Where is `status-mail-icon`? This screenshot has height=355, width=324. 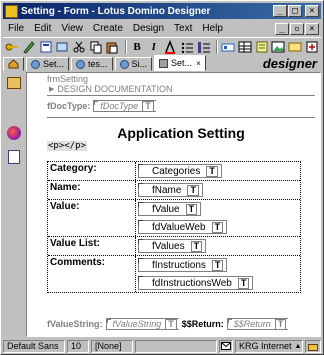
status-mail-icon is located at coordinates (226, 346).